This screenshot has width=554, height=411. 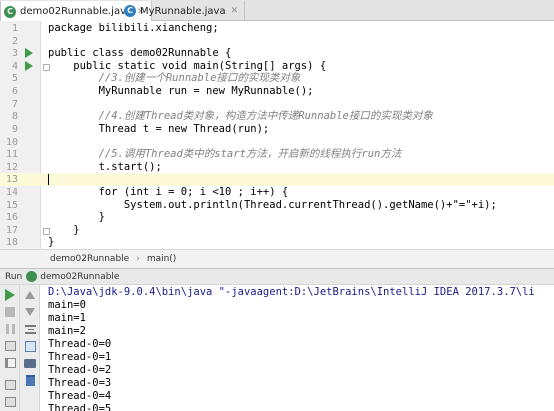 What do you see at coordinates (235, 11) in the screenshot?
I see `close-icon: ✕` at bounding box center [235, 11].